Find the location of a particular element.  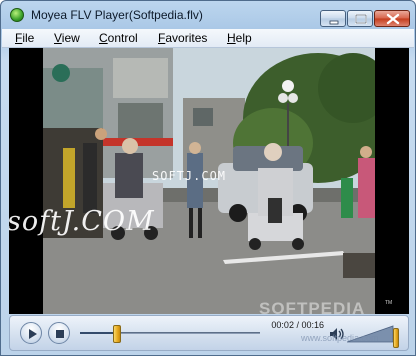

menu-help: Help is located at coordinates (239, 38).